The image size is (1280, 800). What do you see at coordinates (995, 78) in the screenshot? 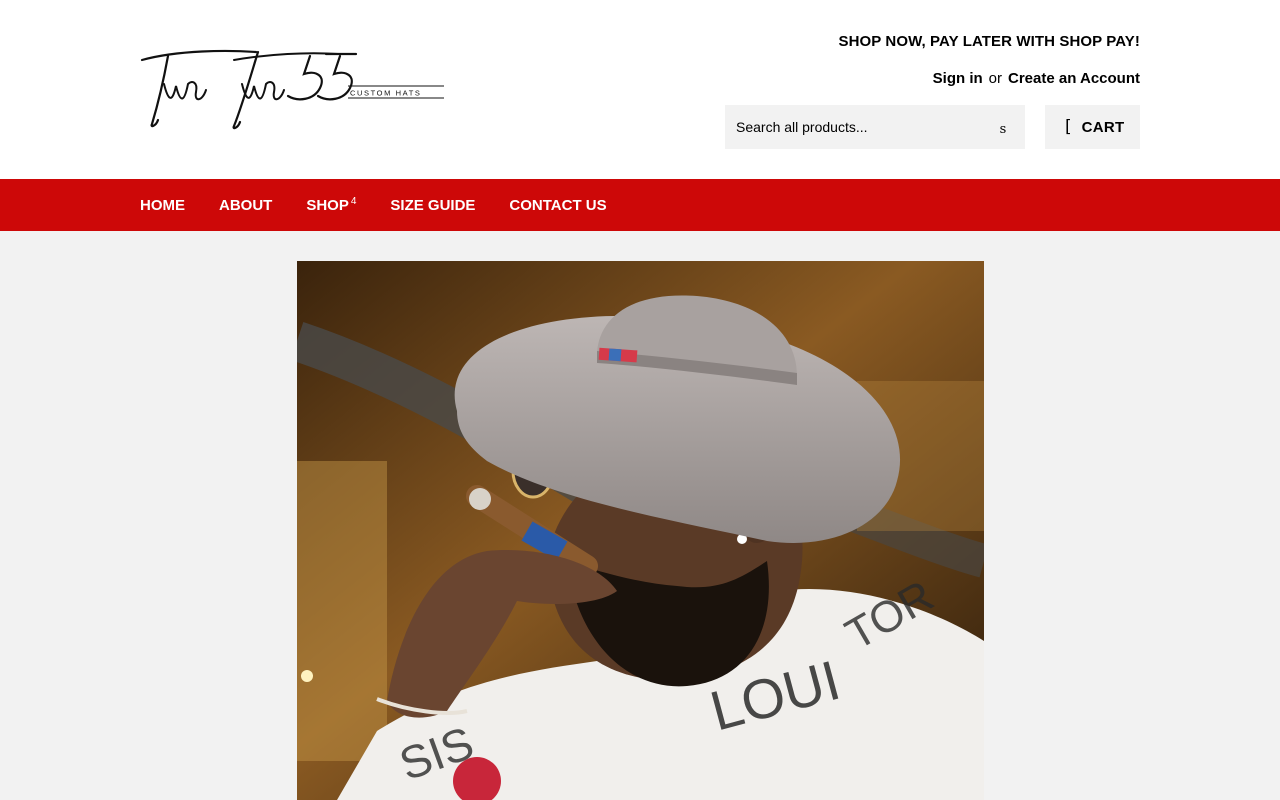
I see `or-separator: or` at bounding box center [995, 78].